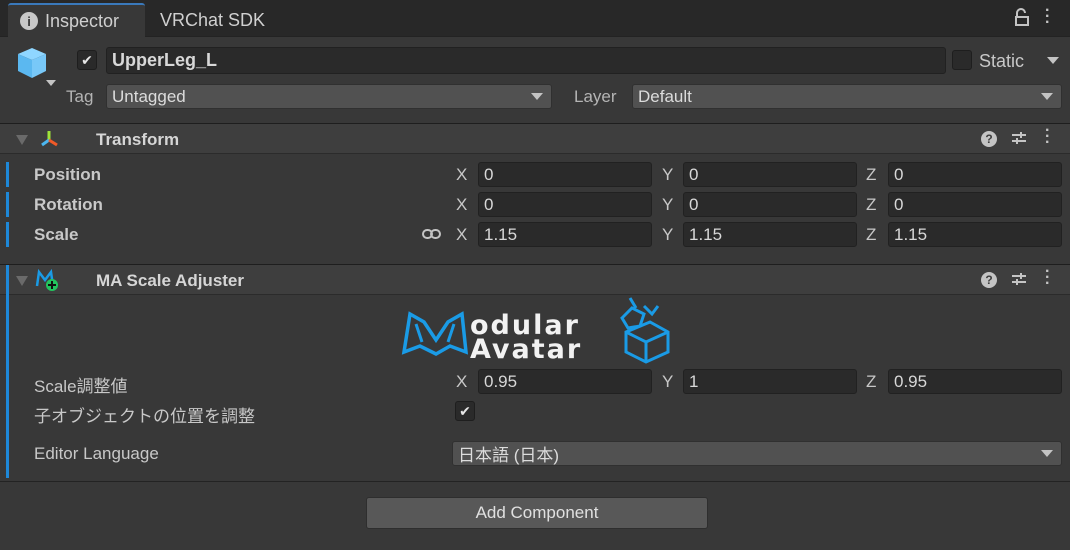  What do you see at coordinates (770, 204) in the screenshot?
I see `rotation-y-input: 0` at bounding box center [770, 204].